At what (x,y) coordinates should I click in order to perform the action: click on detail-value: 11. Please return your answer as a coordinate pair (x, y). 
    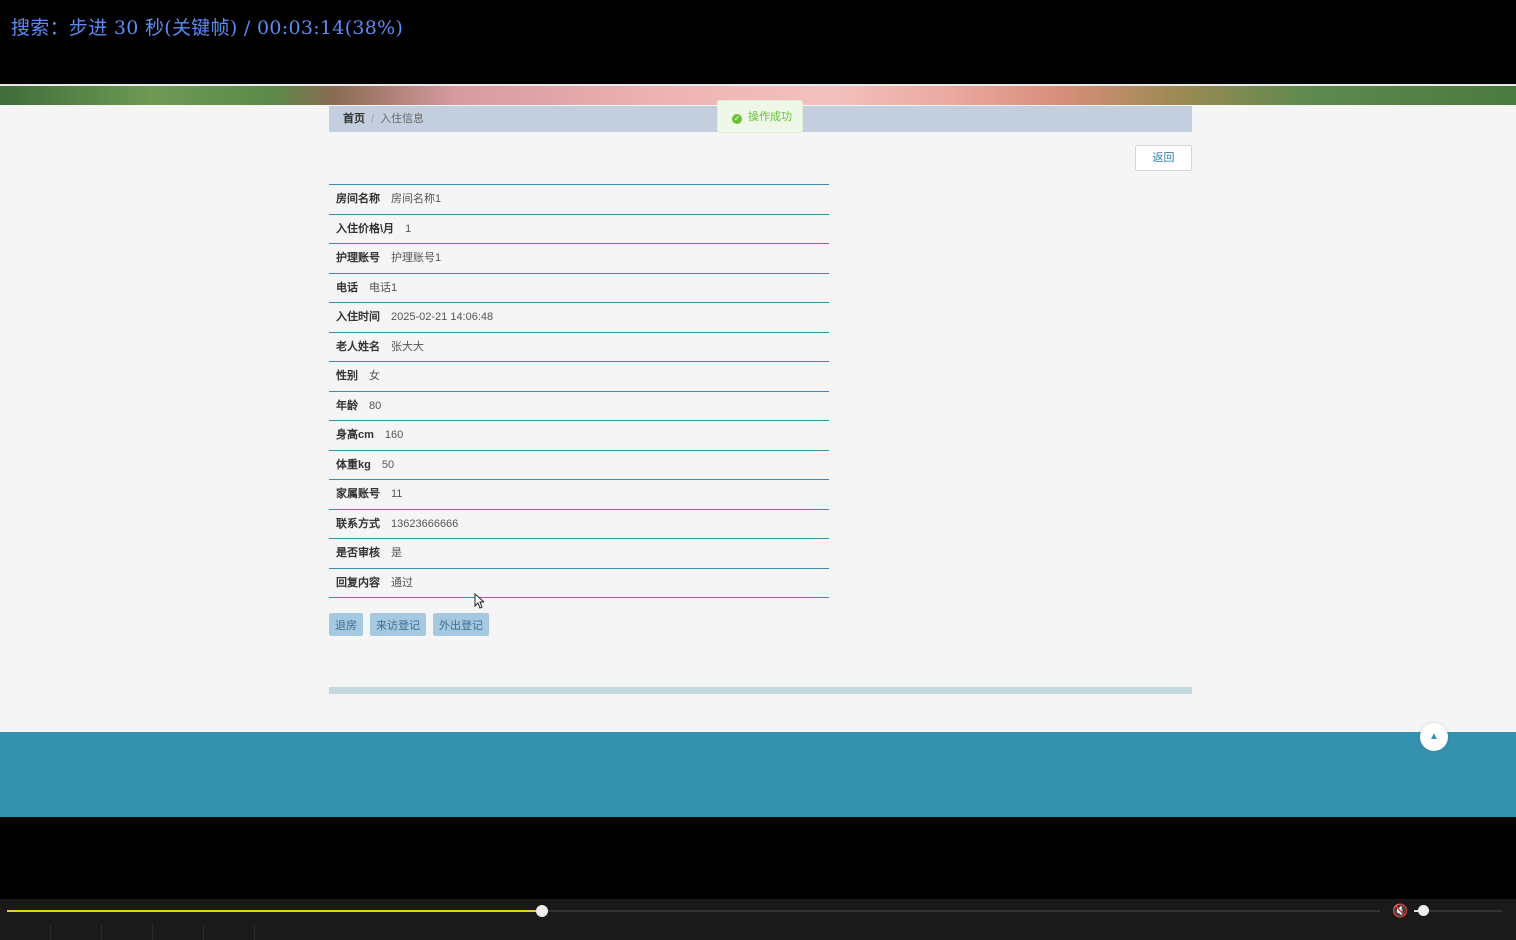
    Looking at the image, I should click on (397, 494).